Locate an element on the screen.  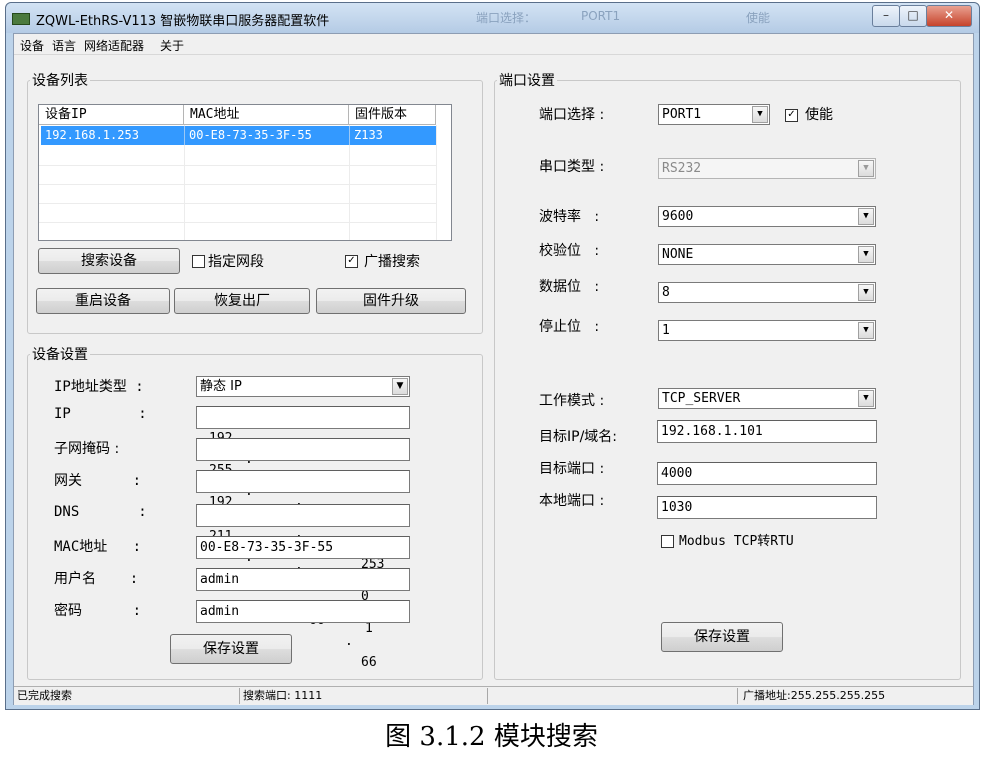
serial-type-value: RS232 is located at coordinates (682, 168).